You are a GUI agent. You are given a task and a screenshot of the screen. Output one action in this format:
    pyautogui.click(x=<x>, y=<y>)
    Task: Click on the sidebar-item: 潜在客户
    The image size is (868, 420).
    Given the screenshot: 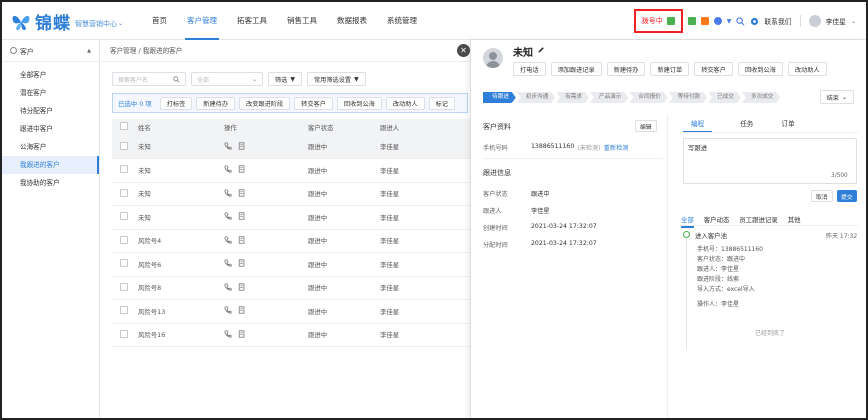 What is the action you would take?
    pyautogui.click(x=50, y=93)
    